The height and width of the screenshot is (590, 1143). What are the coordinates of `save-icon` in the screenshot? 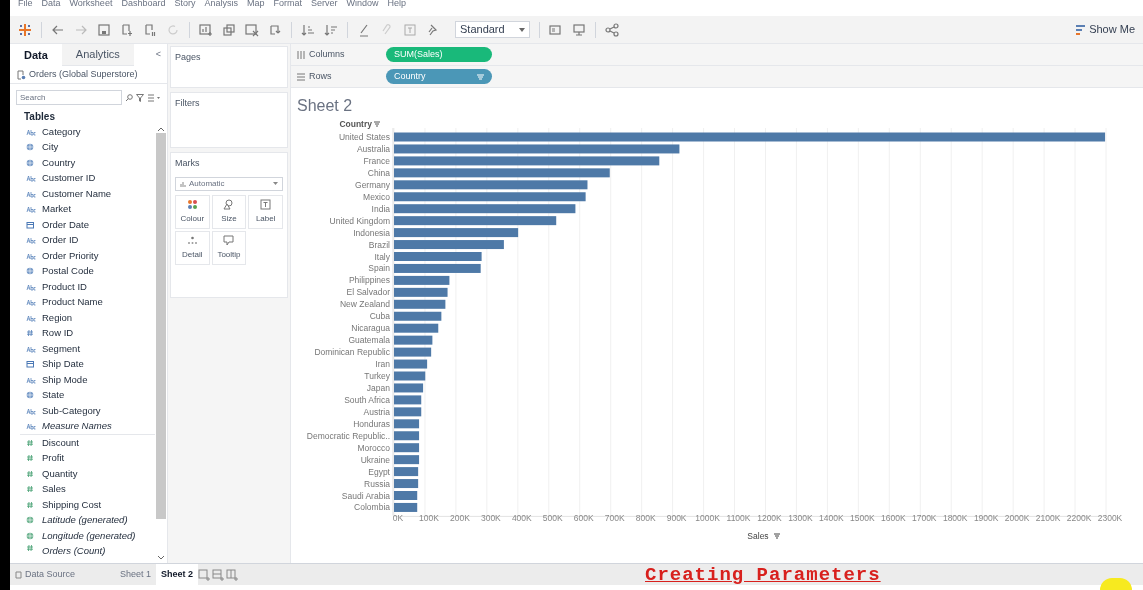 It's located at (104, 29).